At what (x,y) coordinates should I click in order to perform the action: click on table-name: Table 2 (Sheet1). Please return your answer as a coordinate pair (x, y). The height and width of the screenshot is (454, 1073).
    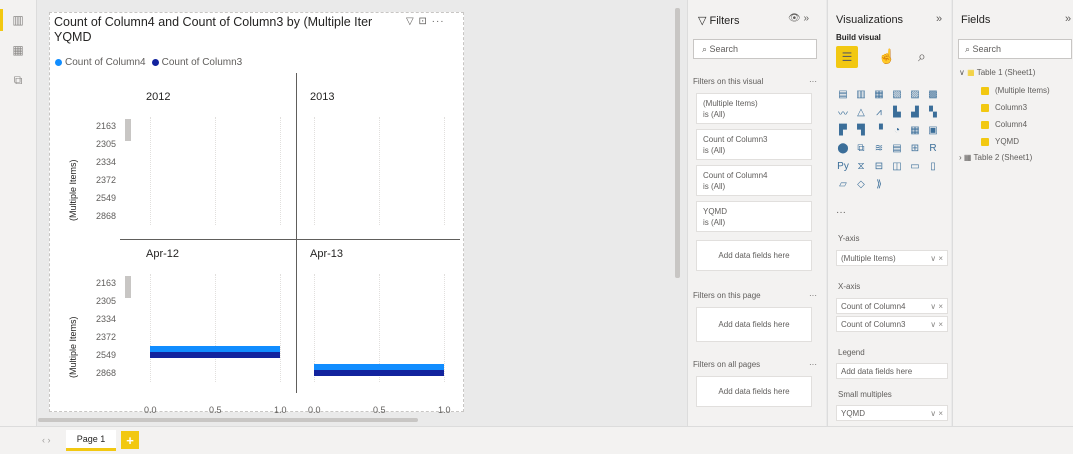
    Looking at the image, I should click on (1003, 157).